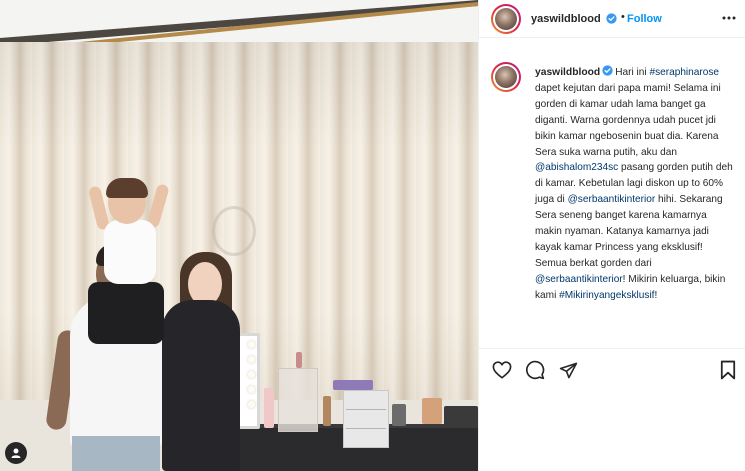 The width and height of the screenshot is (745, 471). I want to click on heart-icon, so click(502, 370).